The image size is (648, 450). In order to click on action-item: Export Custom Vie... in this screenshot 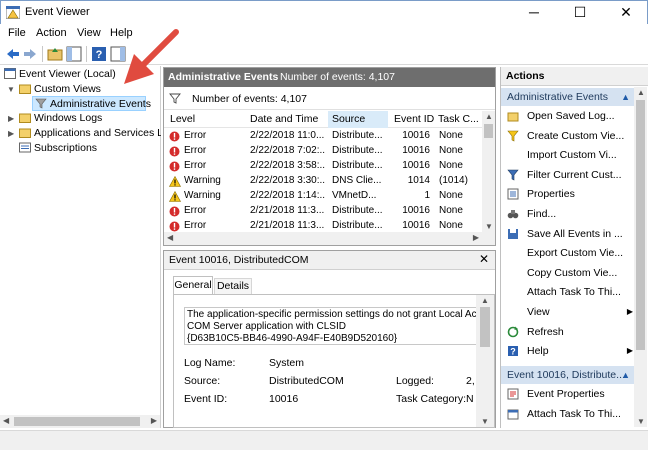, I will do `click(571, 253)`.